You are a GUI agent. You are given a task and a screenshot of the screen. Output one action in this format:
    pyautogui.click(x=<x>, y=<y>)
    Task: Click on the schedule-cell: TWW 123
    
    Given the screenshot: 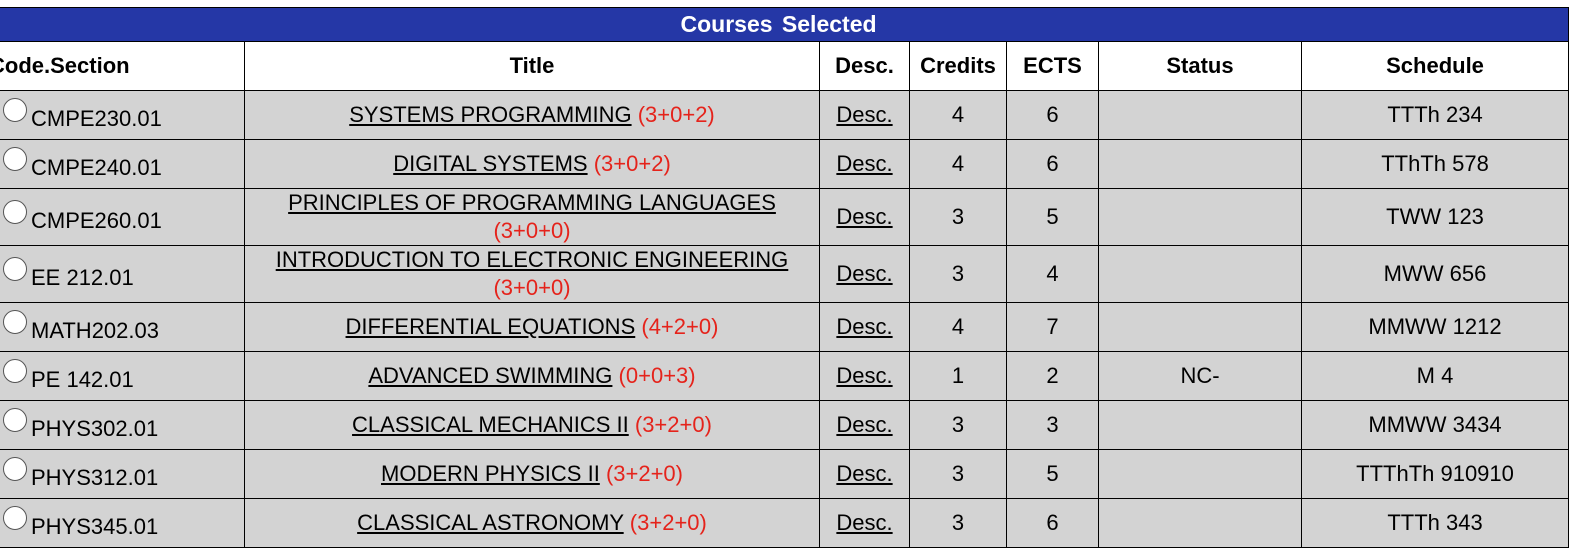 What is the action you would take?
    pyautogui.click(x=1435, y=217)
    